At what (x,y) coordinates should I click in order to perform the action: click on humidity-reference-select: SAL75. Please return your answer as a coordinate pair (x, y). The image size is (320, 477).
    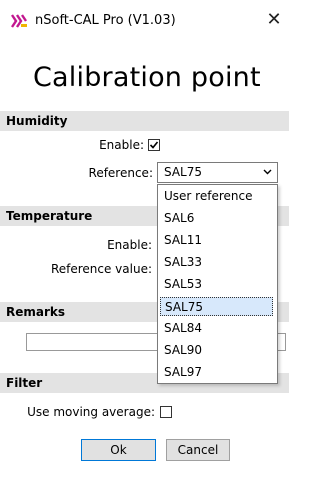
    Looking at the image, I should click on (217, 172).